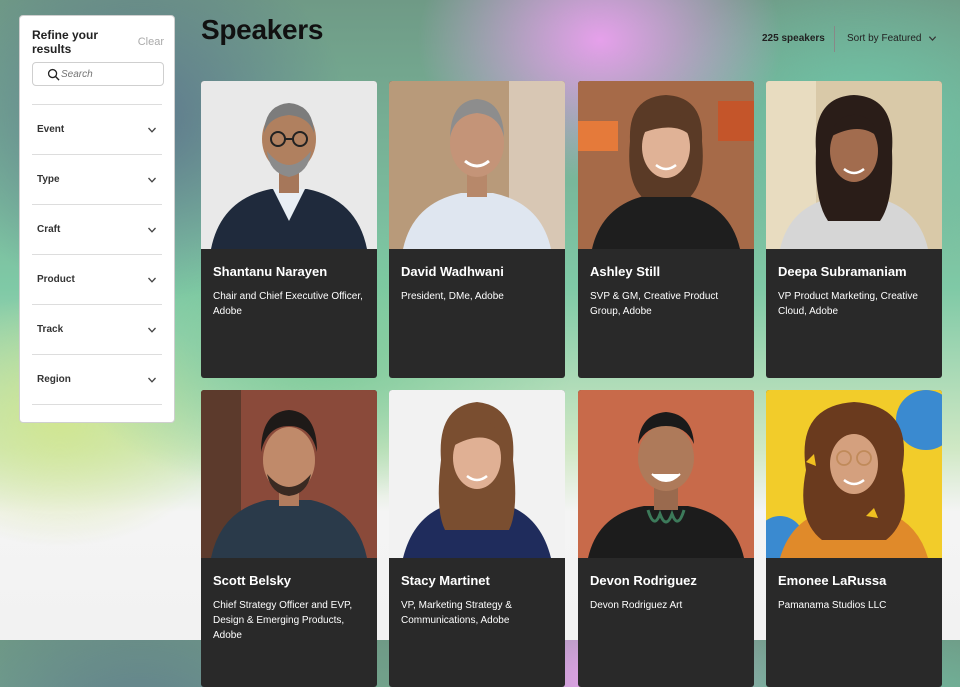 This screenshot has width=960, height=687. What do you see at coordinates (262, 29) in the screenshot?
I see `page-title: Speakers` at bounding box center [262, 29].